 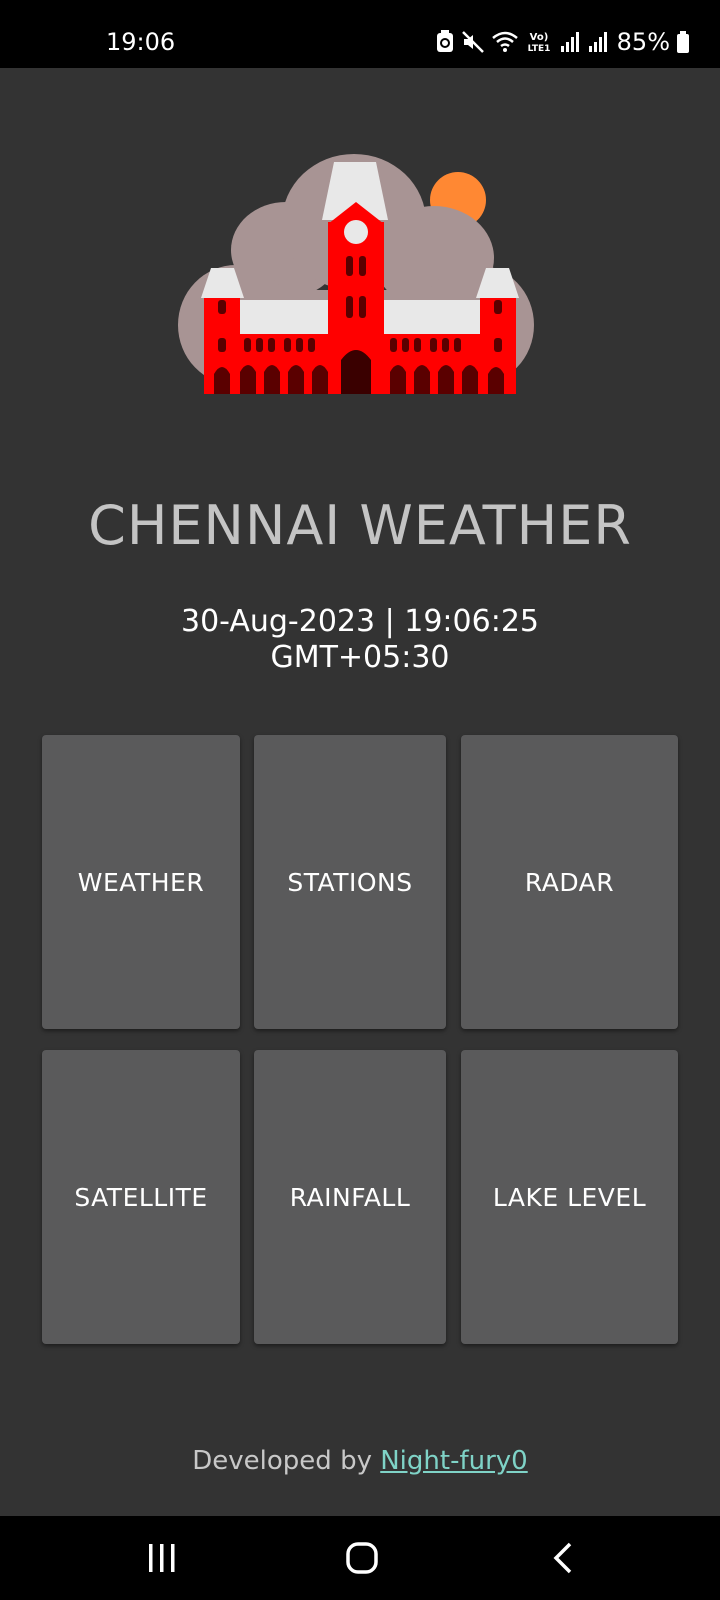 I want to click on tile-label: RAINFALL, so click(x=350, y=1197).